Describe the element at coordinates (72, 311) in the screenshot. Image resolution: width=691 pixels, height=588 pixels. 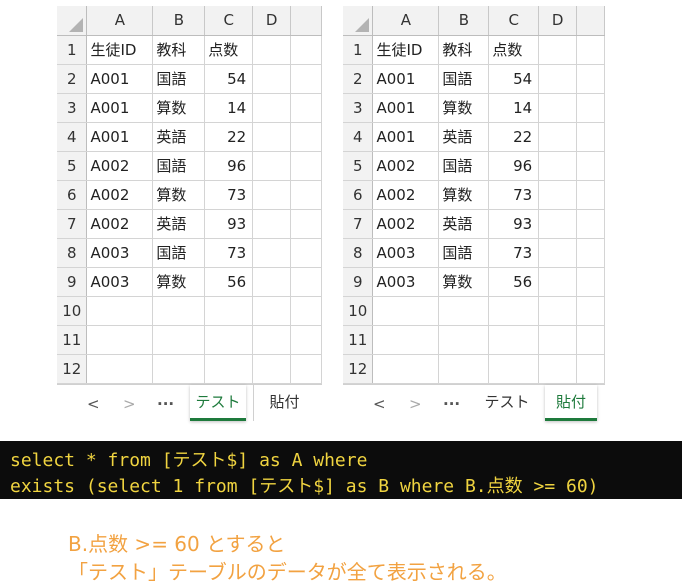
I see `row-header: 10` at that location.